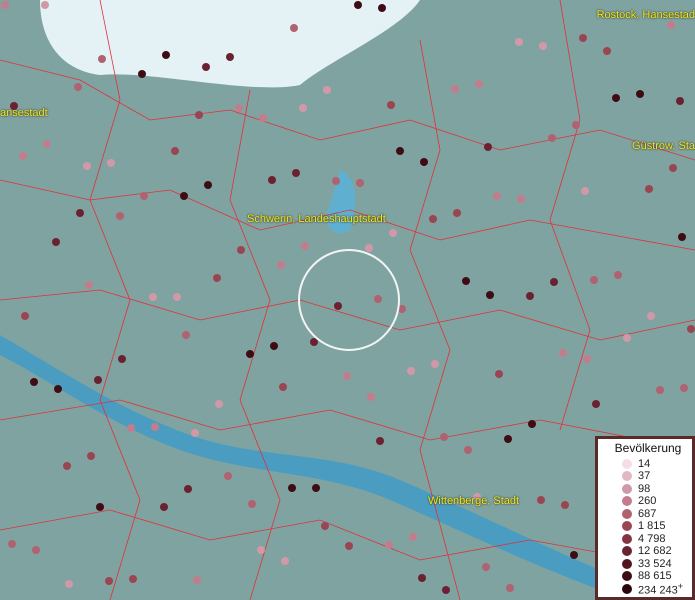 The width and height of the screenshot is (695, 600). Describe the element at coordinates (652, 538) in the screenshot. I see `legend-label: 4 798` at that location.